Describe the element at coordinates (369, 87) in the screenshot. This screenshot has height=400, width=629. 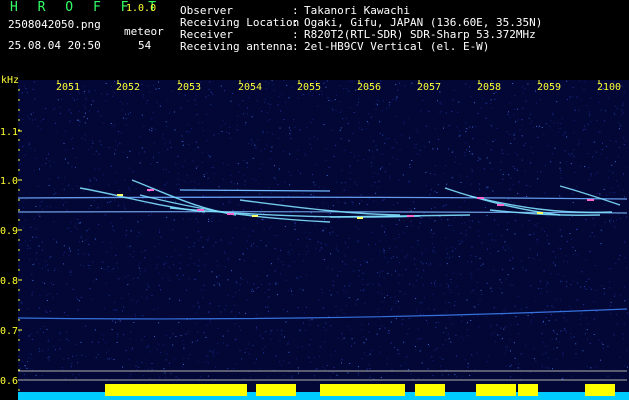
I see `x-tick-label: 2056` at that location.